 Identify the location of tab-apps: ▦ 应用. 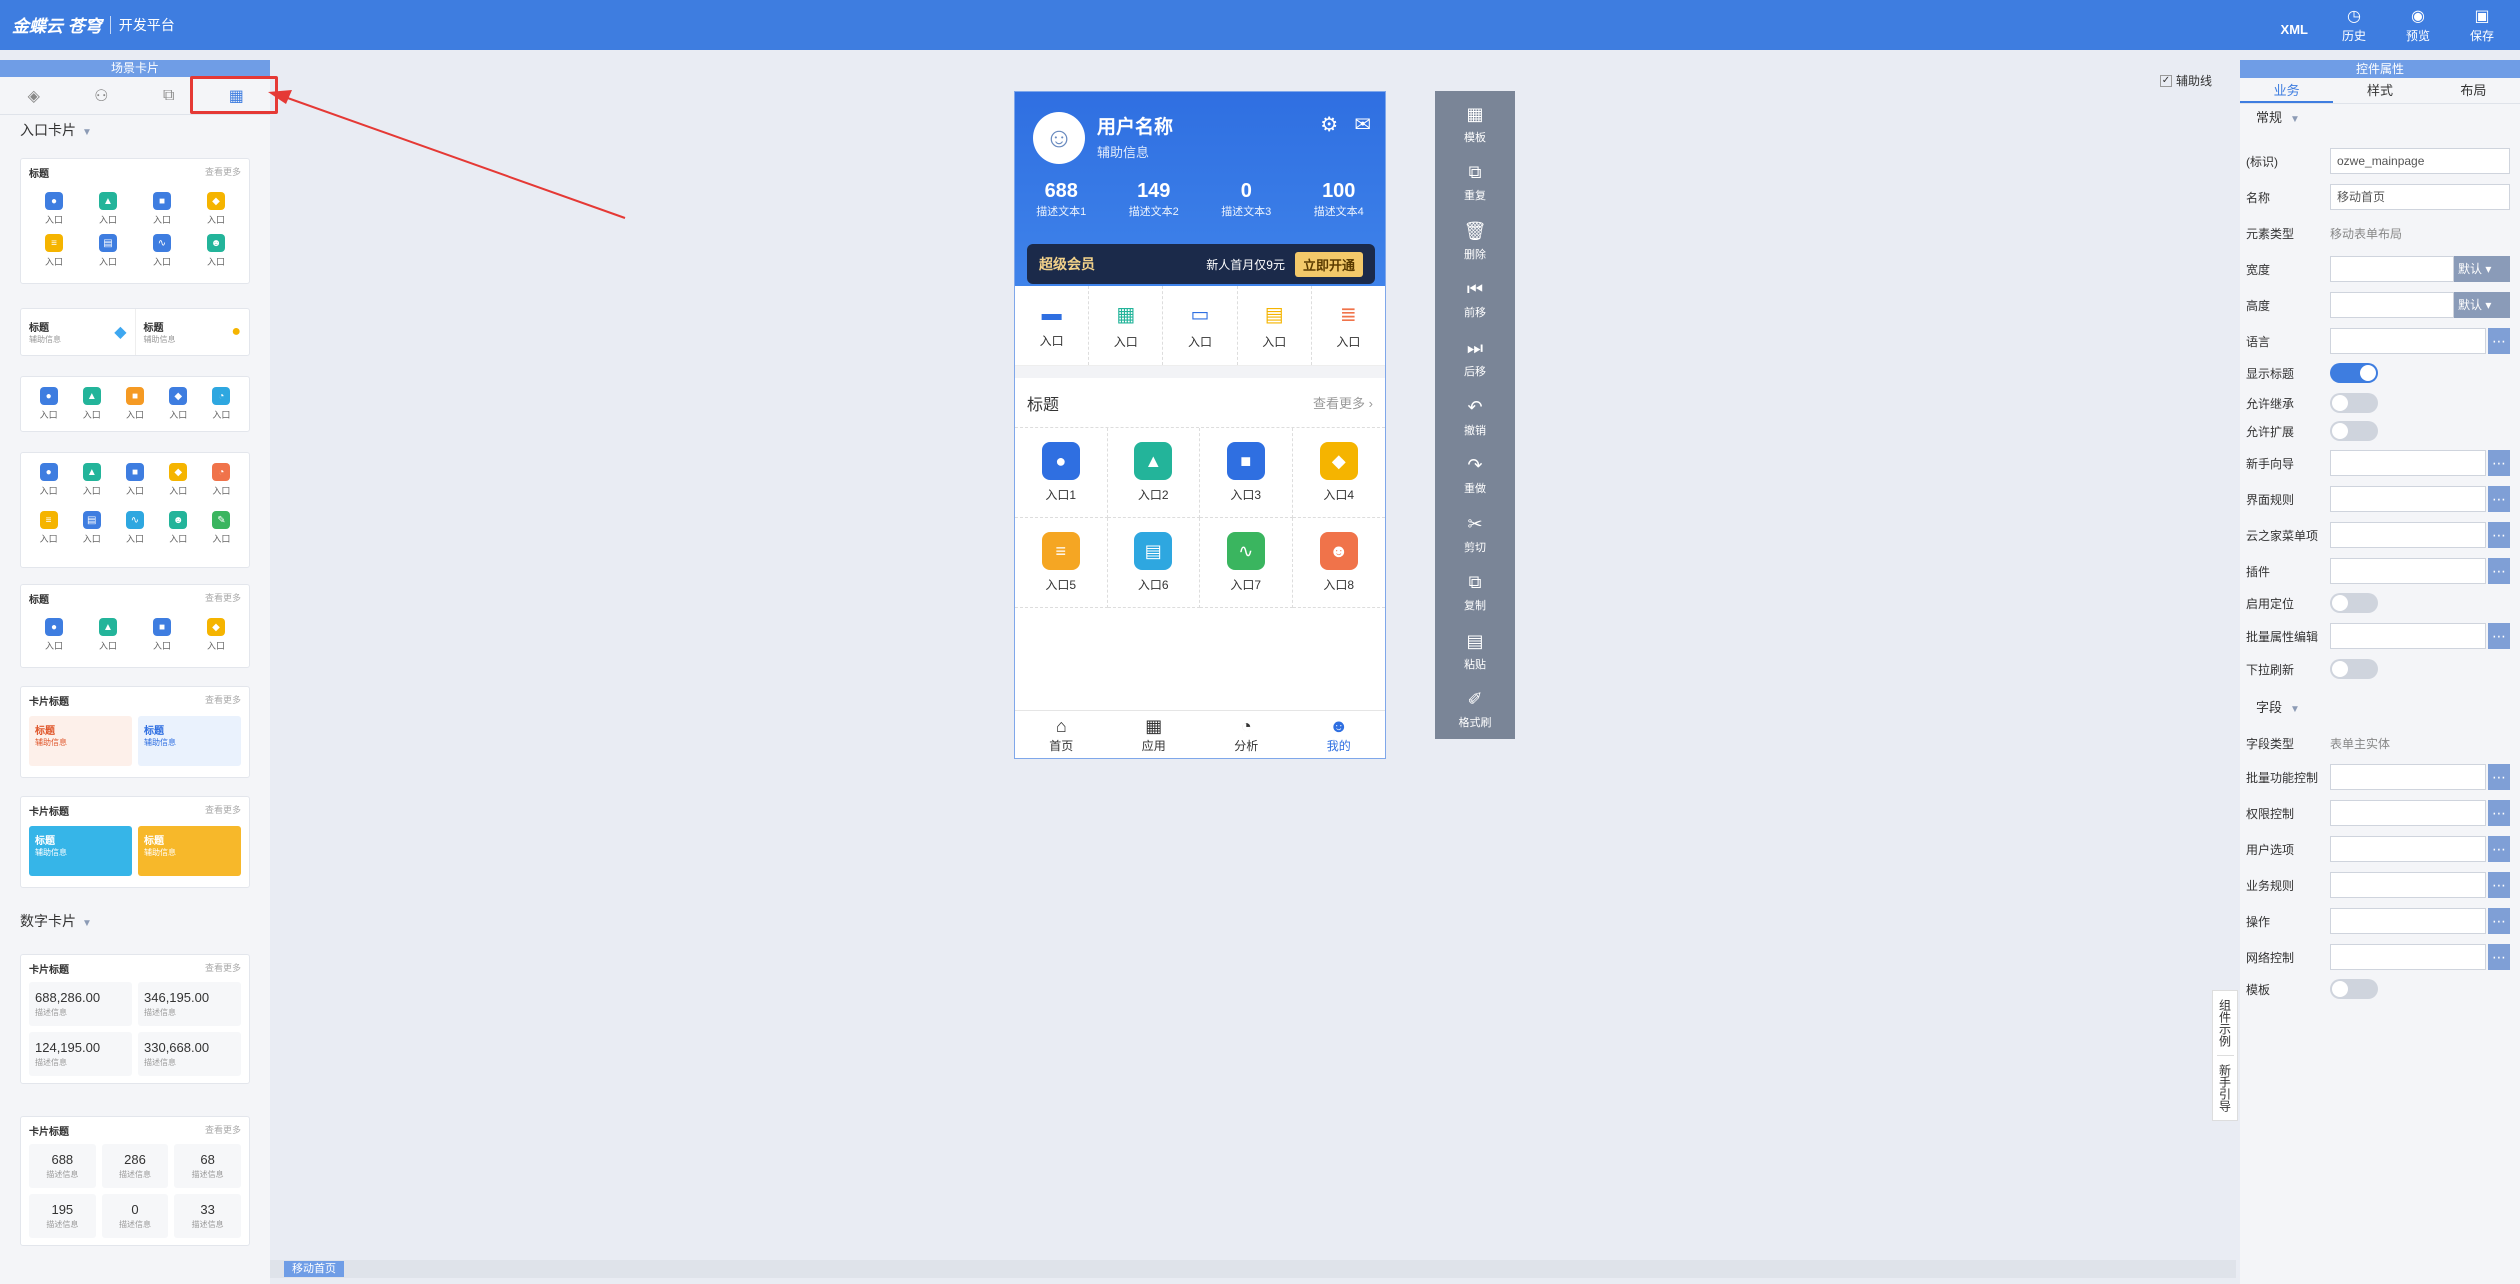
(1154, 734).